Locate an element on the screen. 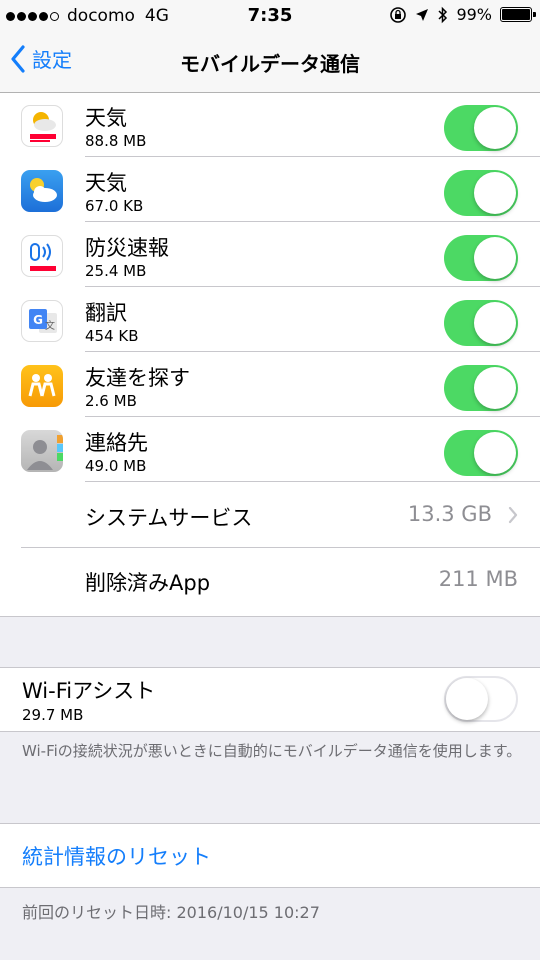  app-data-size: 2.6 MB is located at coordinates (111, 401).